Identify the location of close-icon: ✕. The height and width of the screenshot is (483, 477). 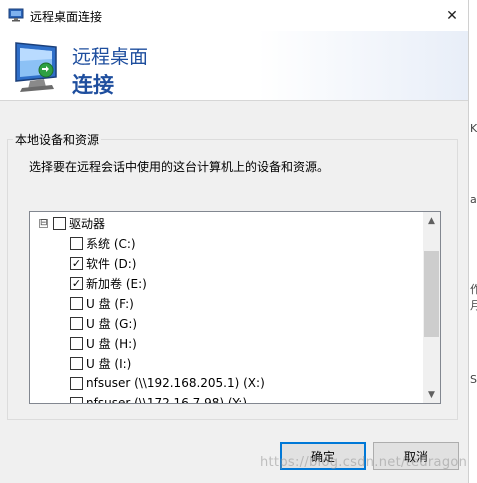
(452, 15).